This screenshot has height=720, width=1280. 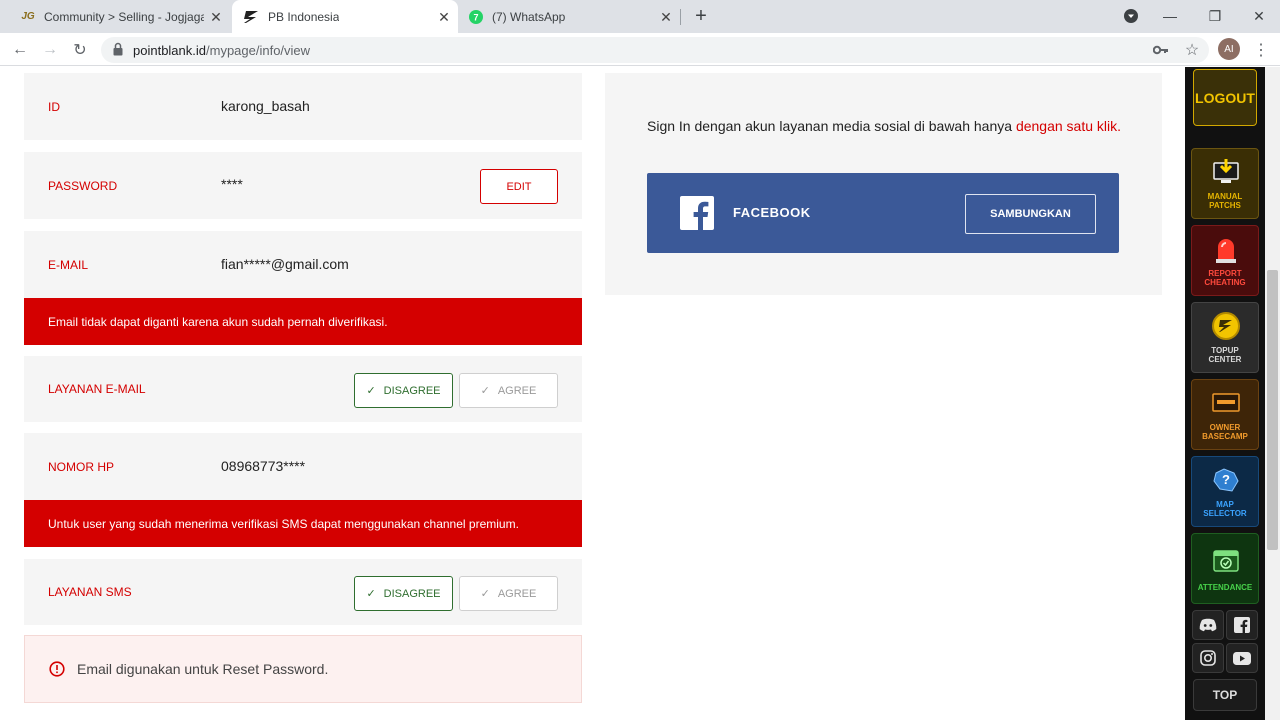 I want to click on phone-value: 08968773****, so click(x=263, y=466).